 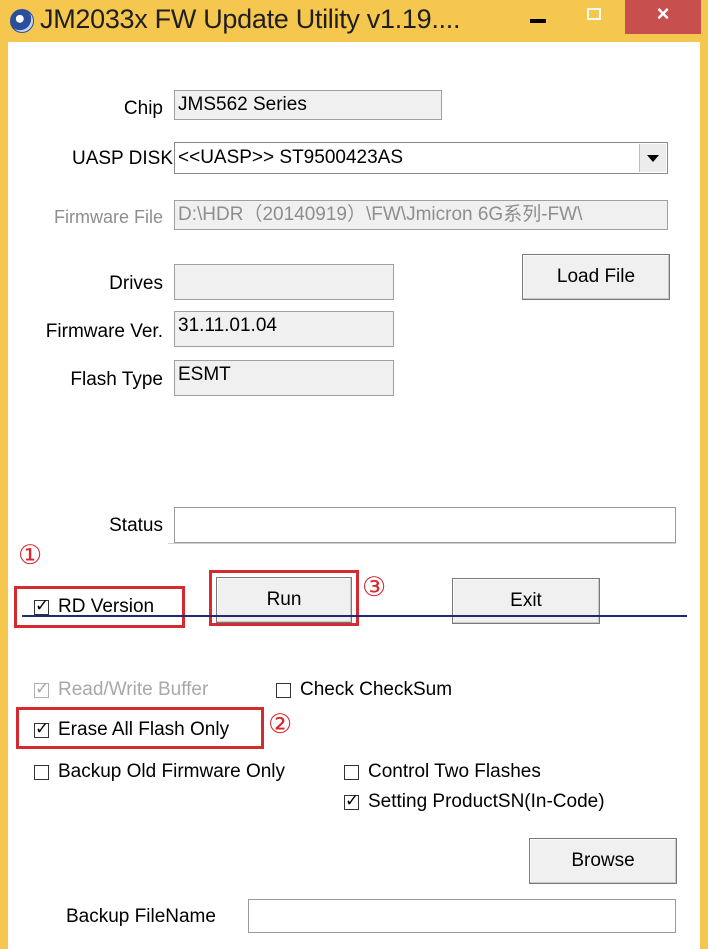 What do you see at coordinates (526, 601) in the screenshot?
I see `exit-button: Exit` at bounding box center [526, 601].